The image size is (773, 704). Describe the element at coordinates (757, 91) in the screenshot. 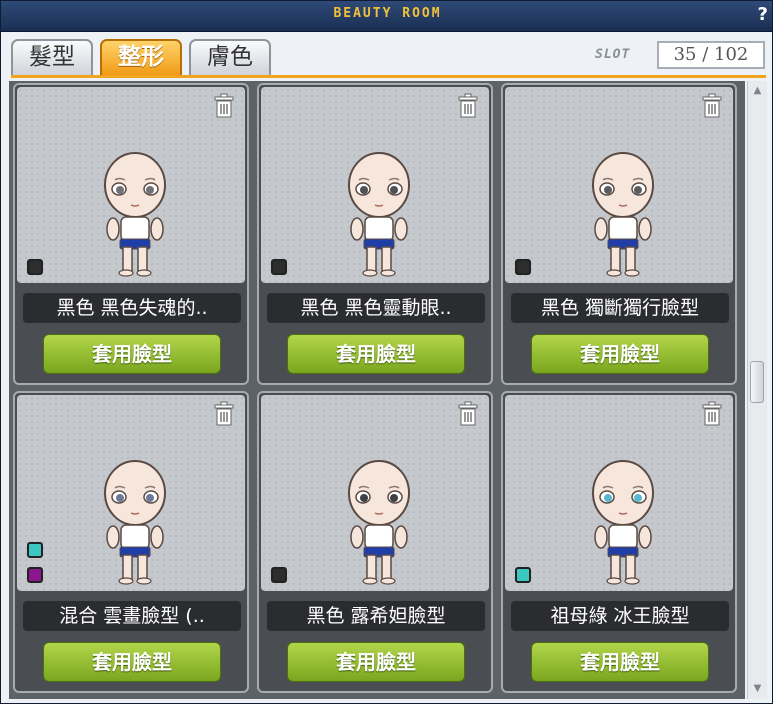

I see `chevron-up-icon: ▲` at that location.